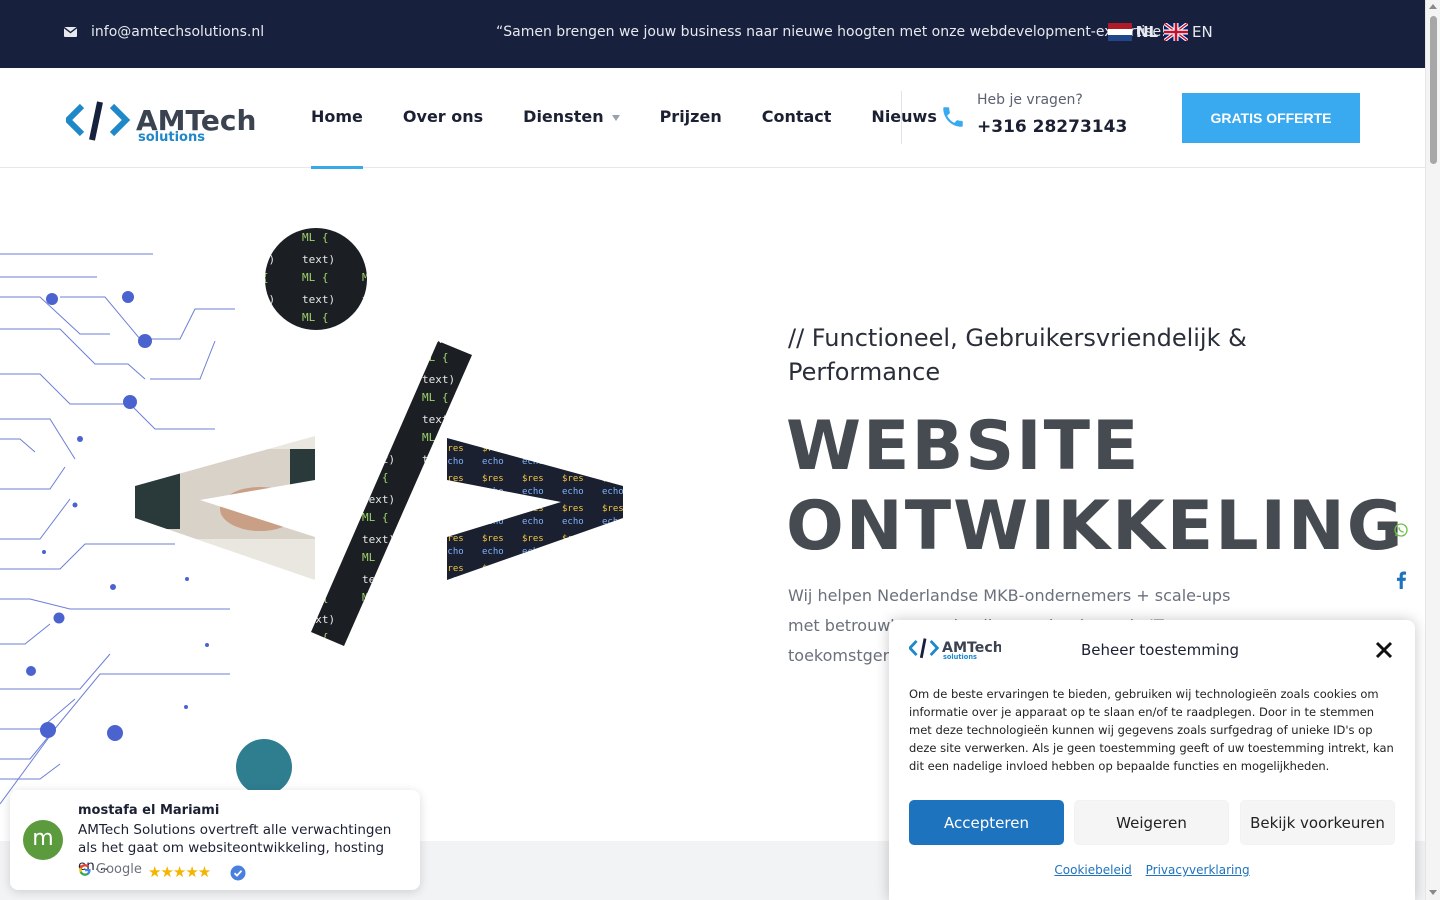 The width and height of the screenshot is (1440, 900). What do you see at coordinates (1030, 100) in the screenshot?
I see `phone-label: Heb je vragen?` at bounding box center [1030, 100].